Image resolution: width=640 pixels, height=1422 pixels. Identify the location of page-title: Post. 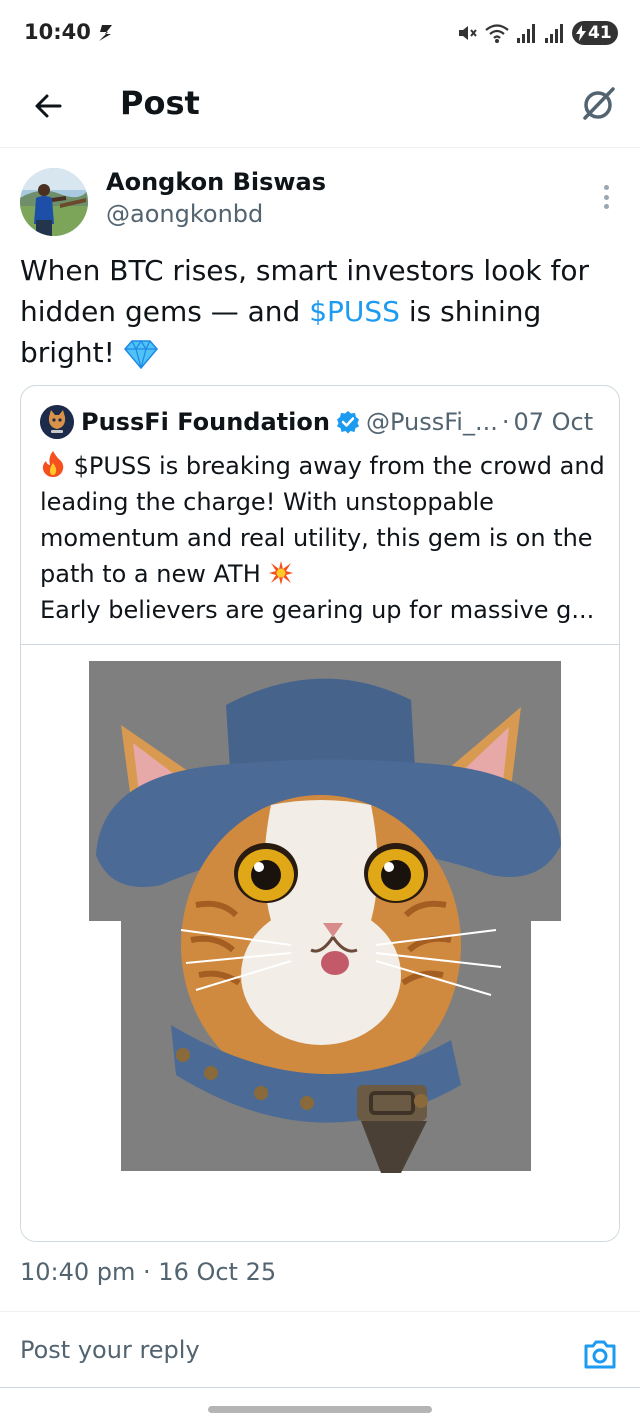
(160, 103).